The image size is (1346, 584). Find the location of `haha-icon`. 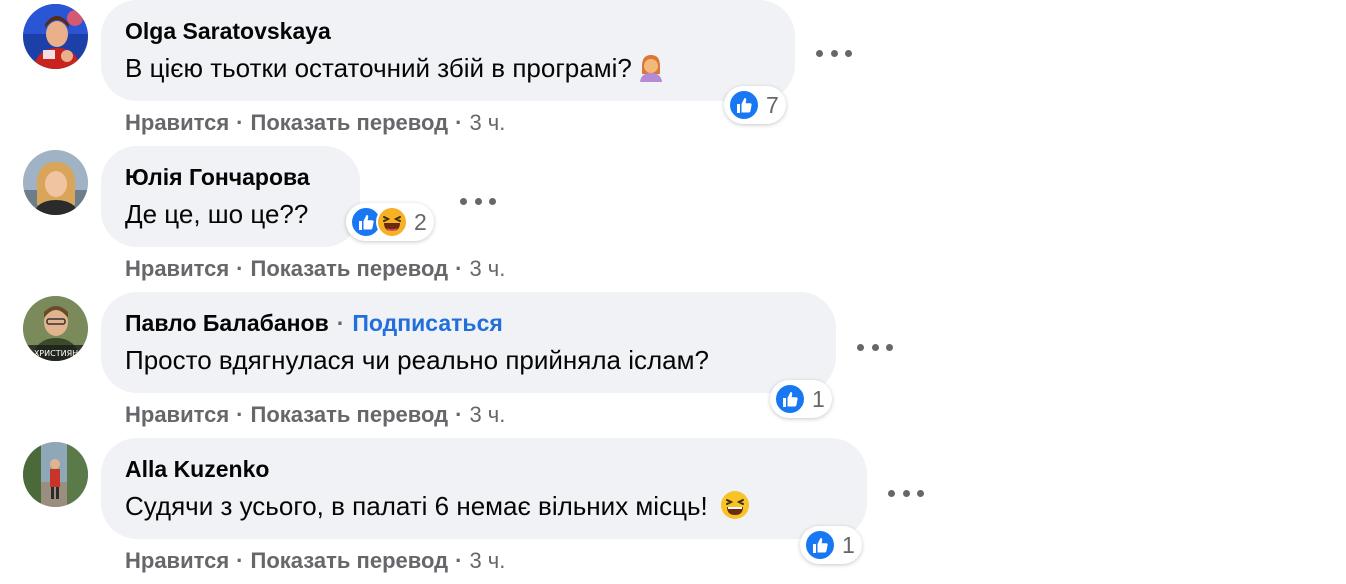

haha-icon is located at coordinates (392, 222).